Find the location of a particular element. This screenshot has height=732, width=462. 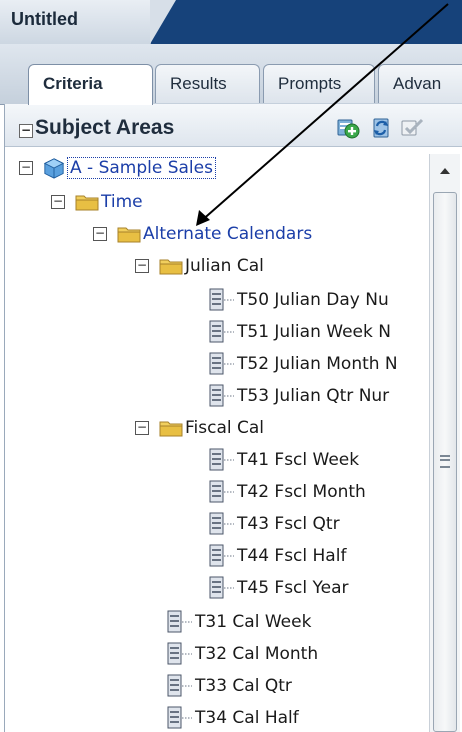

tree-column-item: T44 Fscl Half is located at coordinates (277, 556).